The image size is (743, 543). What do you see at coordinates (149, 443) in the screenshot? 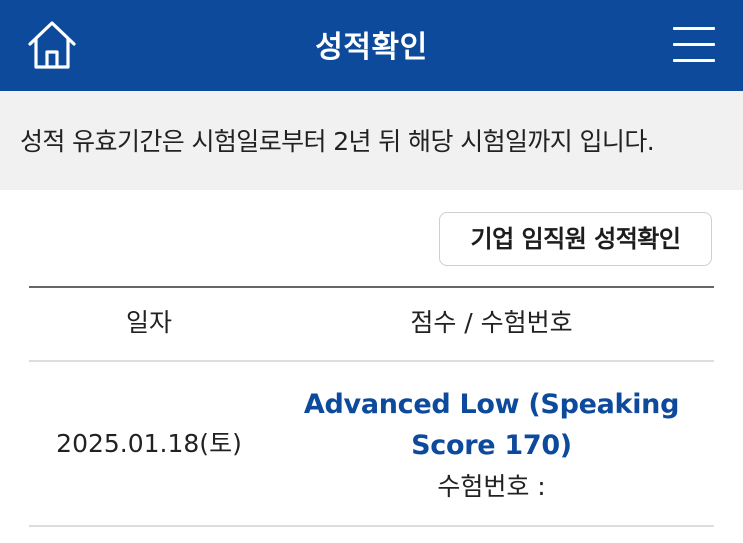
I see `exam-date: 2025.01.18(토)` at bounding box center [149, 443].